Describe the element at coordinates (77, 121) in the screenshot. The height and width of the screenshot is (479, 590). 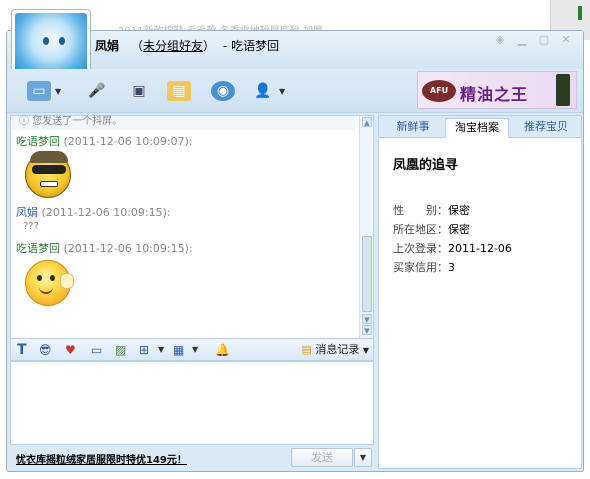
I see `system-note-text: 您发送了一个抖屏。` at that location.